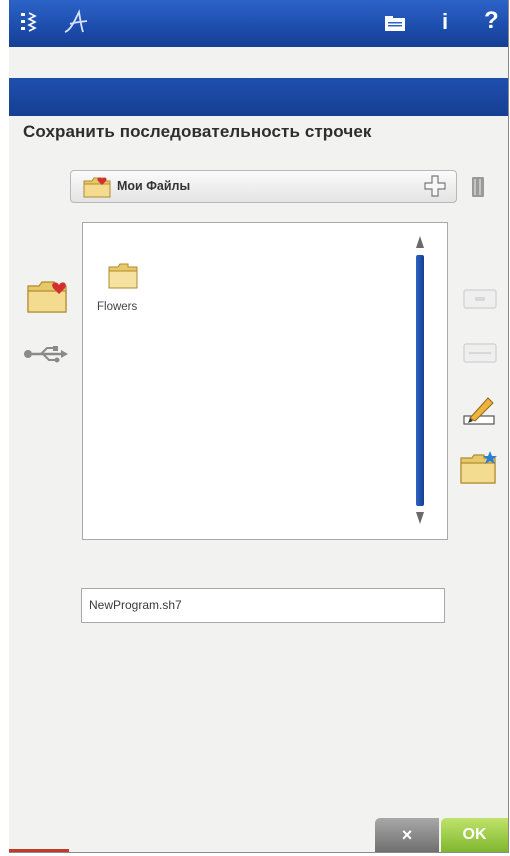  What do you see at coordinates (479, 469) in the screenshot?
I see `new-folder-icon` at bounding box center [479, 469].